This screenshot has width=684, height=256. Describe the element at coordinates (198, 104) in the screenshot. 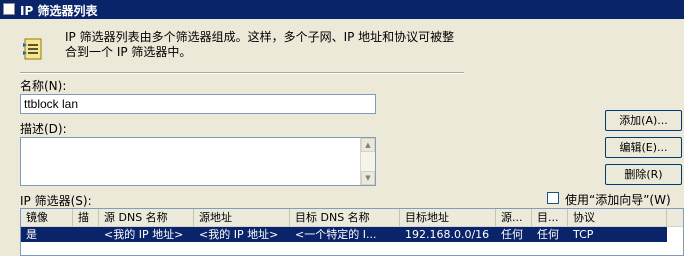

I see `name-field: ttblock lan` at that location.